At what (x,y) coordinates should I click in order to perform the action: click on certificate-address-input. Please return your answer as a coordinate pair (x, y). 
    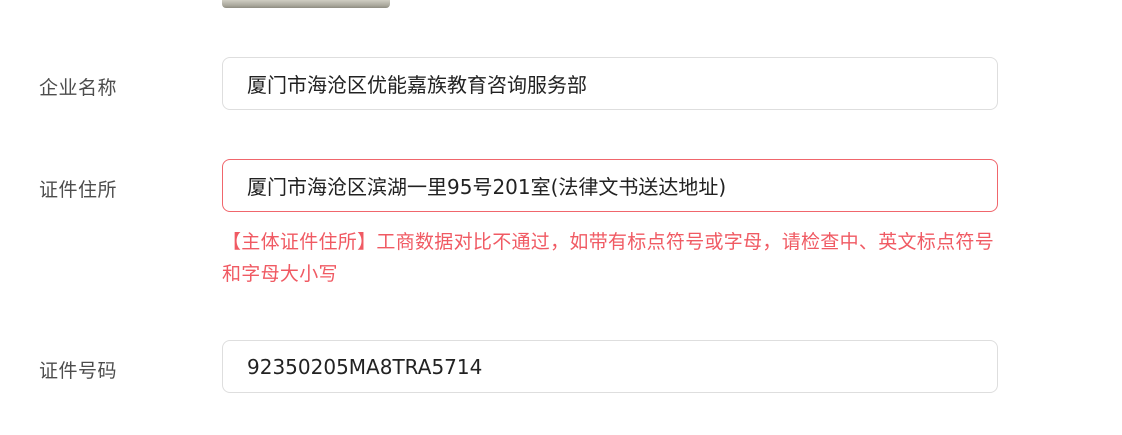
    Looking at the image, I should click on (610, 185).